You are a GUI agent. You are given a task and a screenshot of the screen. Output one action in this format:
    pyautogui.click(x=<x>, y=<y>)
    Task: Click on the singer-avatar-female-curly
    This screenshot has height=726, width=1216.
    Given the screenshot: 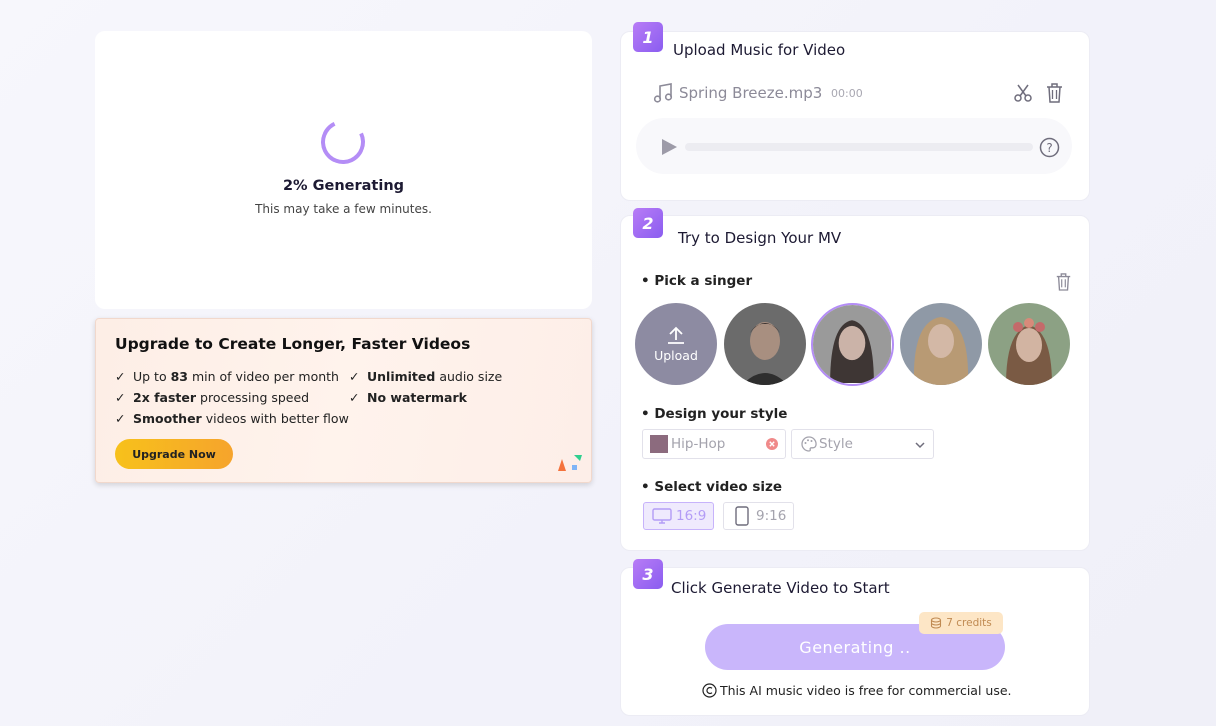 What is the action you would take?
    pyautogui.click(x=941, y=344)
    